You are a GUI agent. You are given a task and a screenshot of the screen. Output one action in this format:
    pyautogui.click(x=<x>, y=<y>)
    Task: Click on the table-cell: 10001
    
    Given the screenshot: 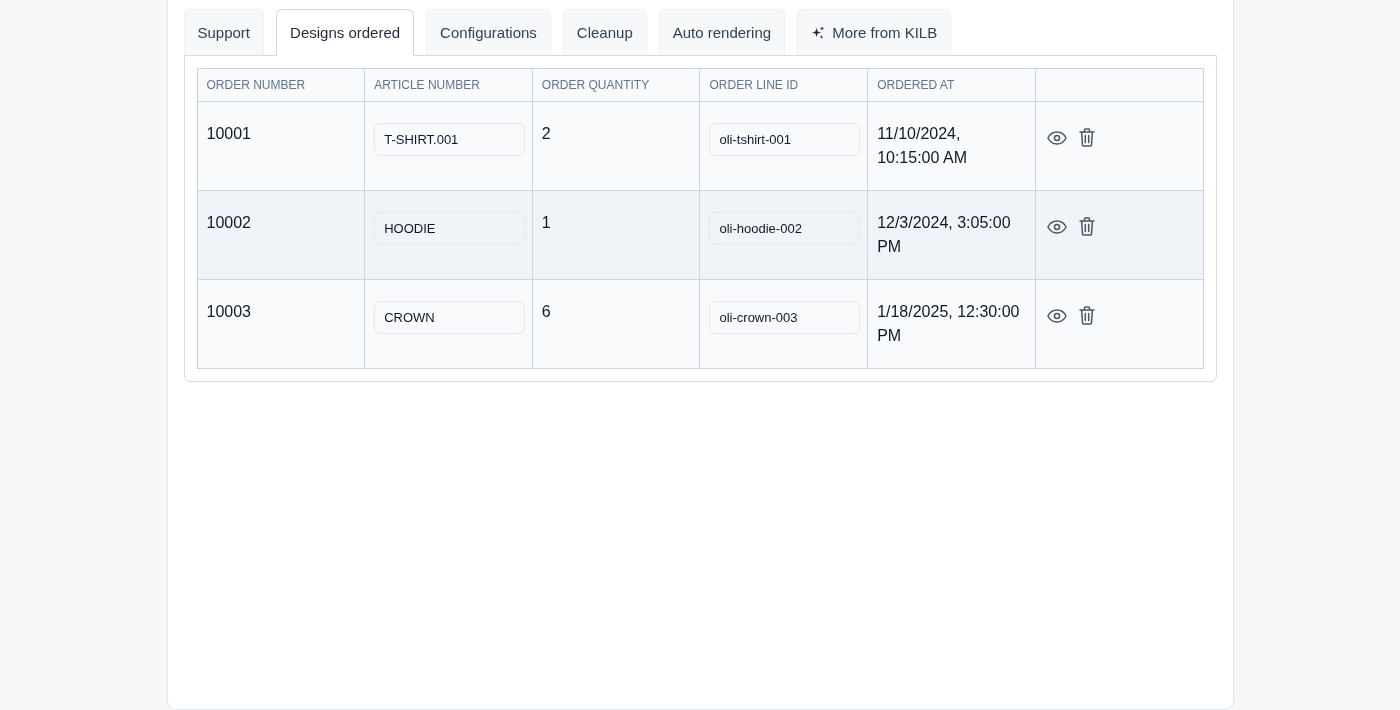 What is the action you would take?
    pyautogui.click(x=281, y=146)
    